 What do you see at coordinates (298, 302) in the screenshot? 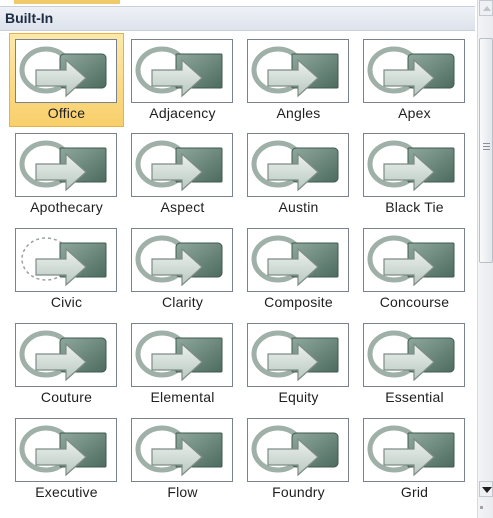
I see `gallery-item-label: Composite` at bounding box center [298, 302].